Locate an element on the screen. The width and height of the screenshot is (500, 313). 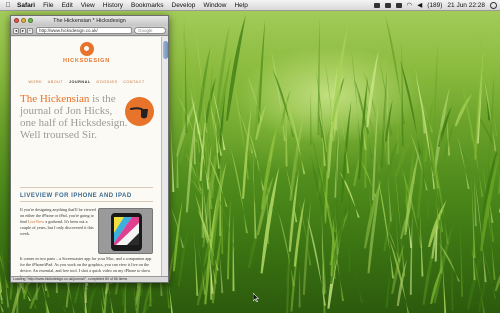
window-title: The Hickensian * Hicksdesign is located at coordinates (89, 21).